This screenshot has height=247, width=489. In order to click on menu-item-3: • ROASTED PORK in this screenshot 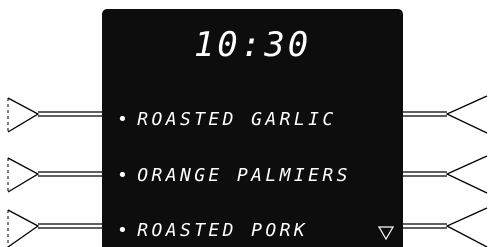, I will do `click(212, 230)`.